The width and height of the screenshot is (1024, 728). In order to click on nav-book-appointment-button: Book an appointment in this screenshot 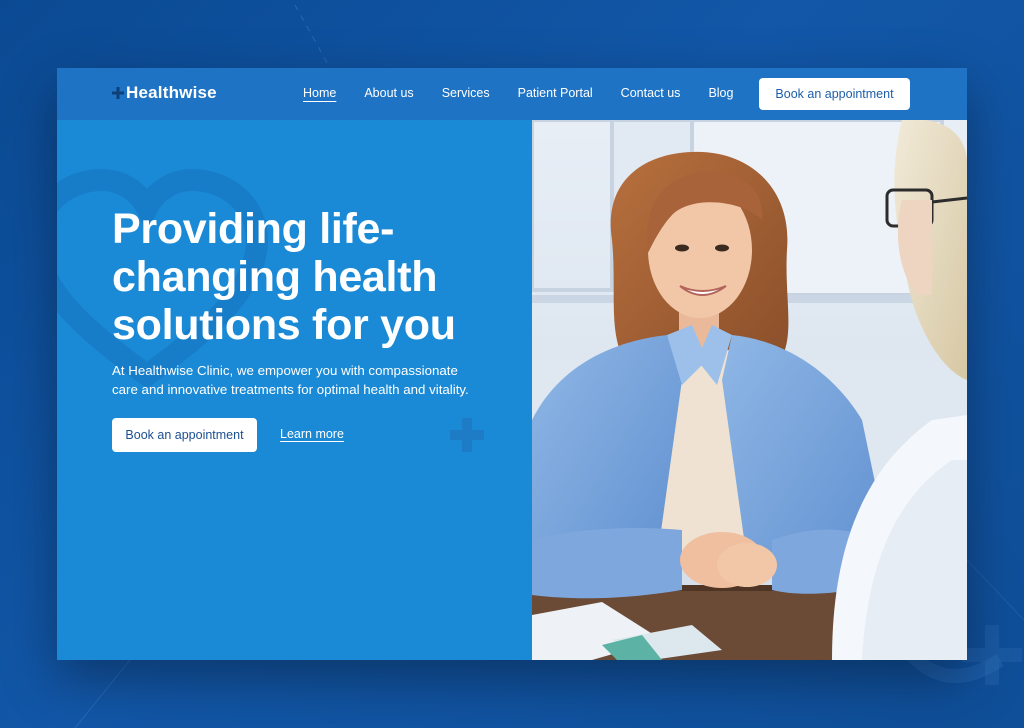, I will do `click(834, 94)`.